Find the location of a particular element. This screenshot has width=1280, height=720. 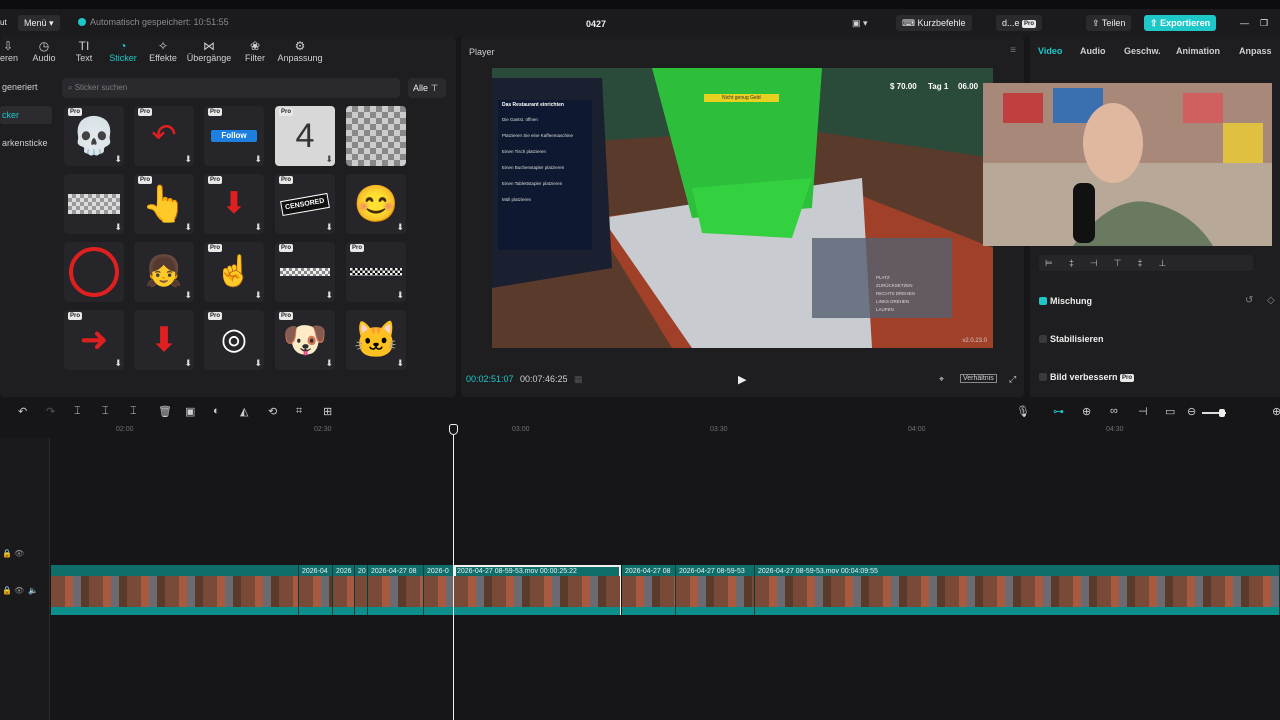

enhance-section: Bild verbessern Pro is located at coordinates (1087, 377).